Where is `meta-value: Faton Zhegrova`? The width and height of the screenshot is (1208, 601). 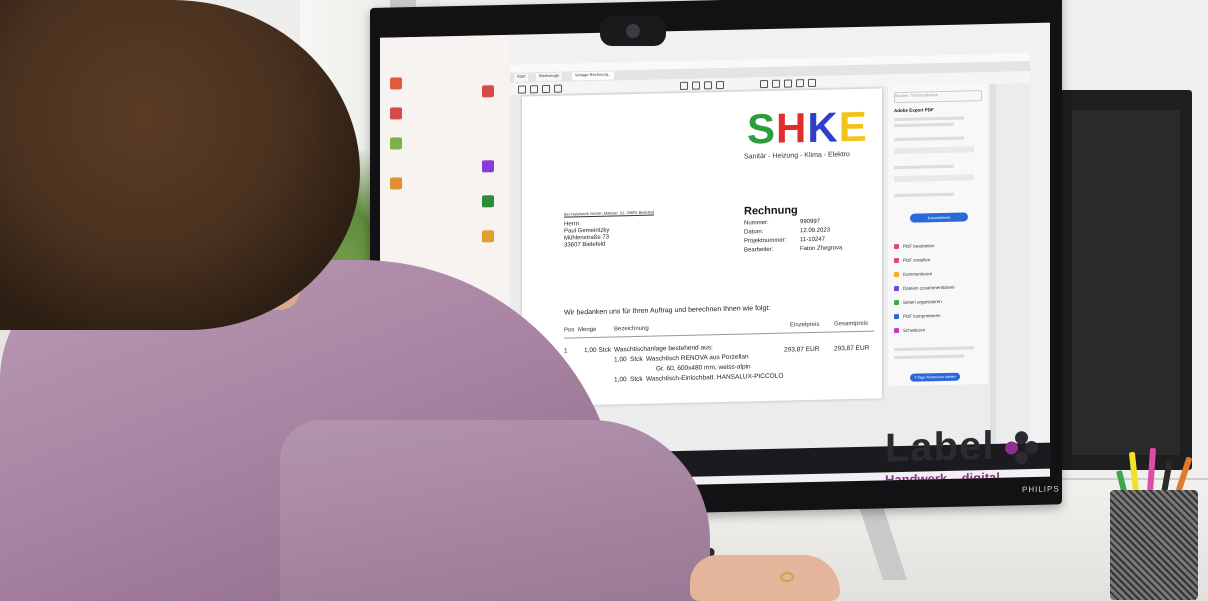
meta-value: Faton Zhegrova is located at coordinates (821, 249).